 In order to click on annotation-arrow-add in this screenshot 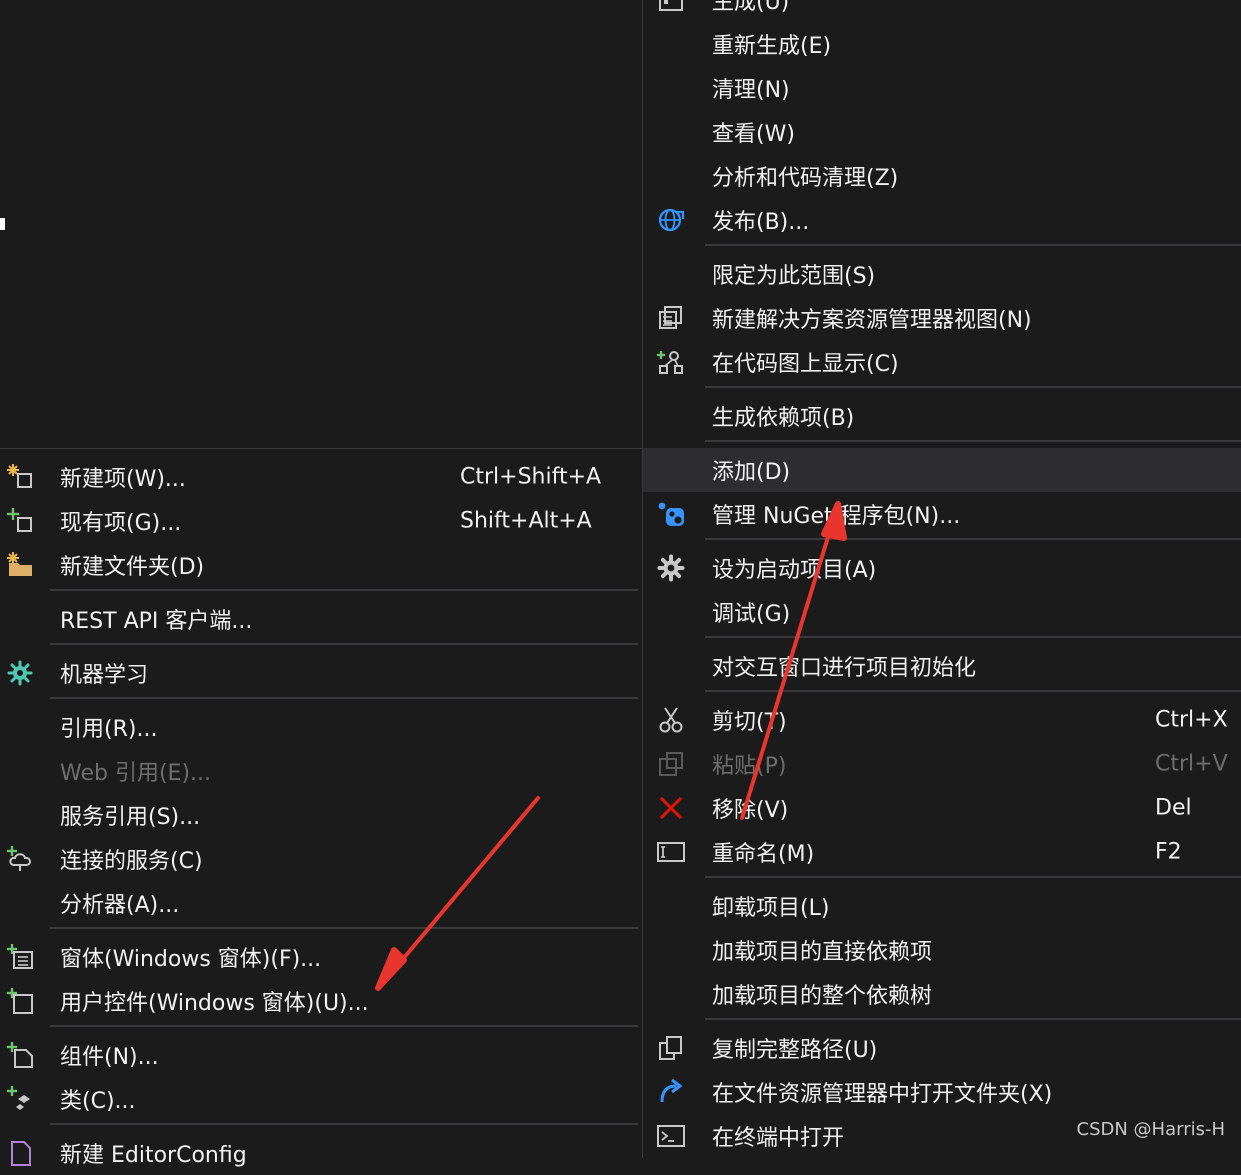, I will do `click(793, 660)`.